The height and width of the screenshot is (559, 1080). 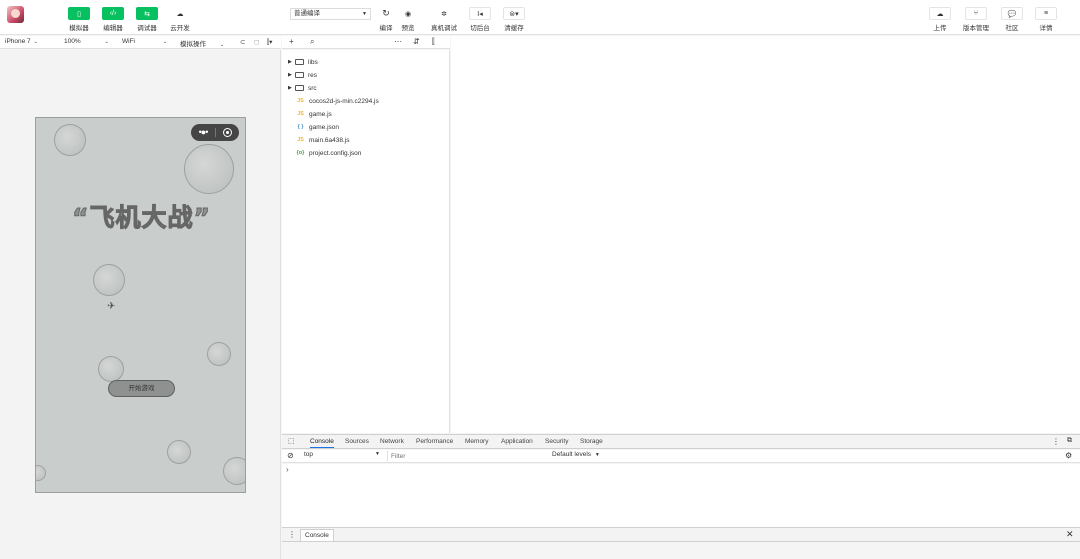 What do you see at coordinates (147, 19) in the screenshot?
I see `debugger-toggle-button: ⇆ 调试器` at bounding box center [147, 19].